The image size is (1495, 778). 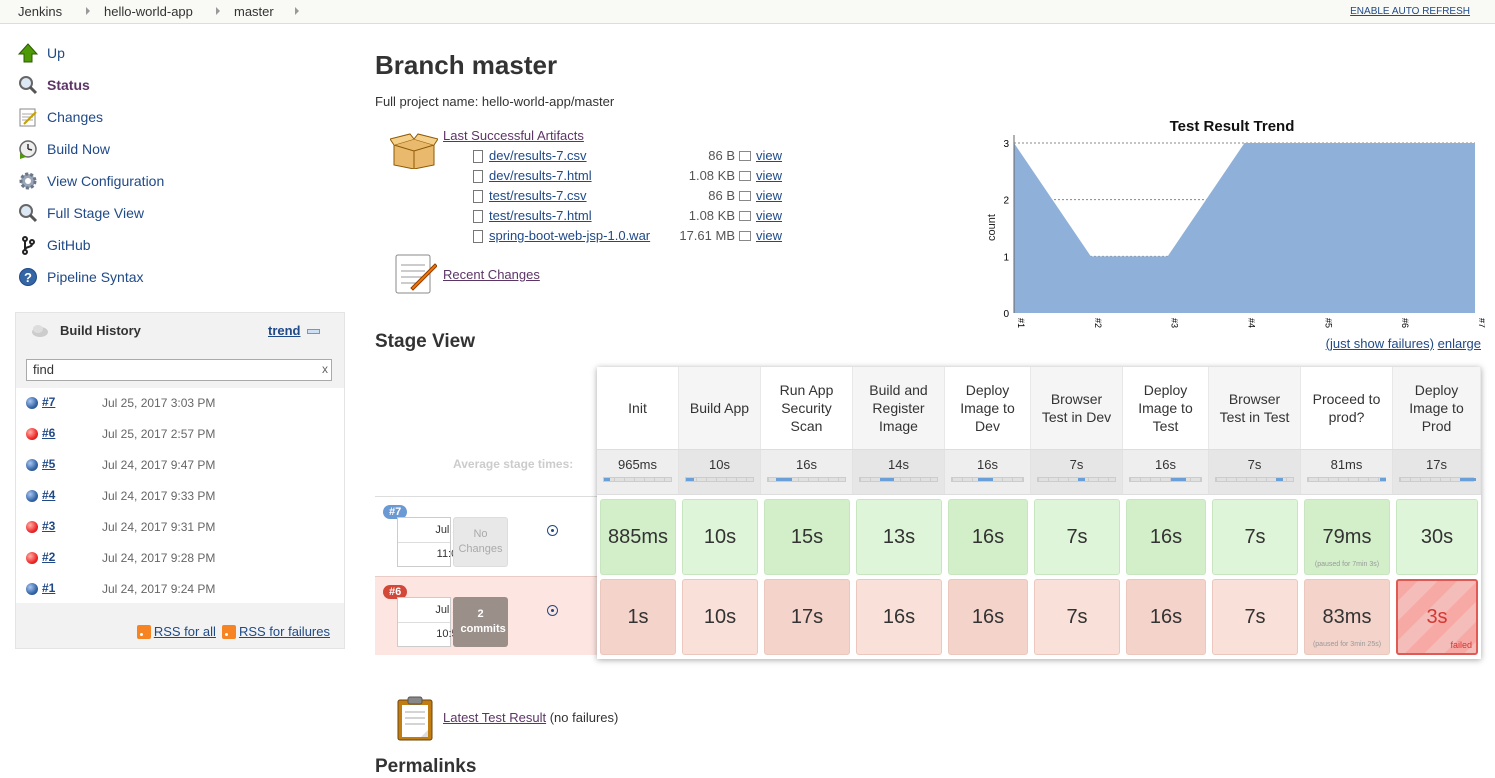 What do you see at coordinates (483, 621) in the screenshot?
I see `run-changes-label: 2 commits` at bounding box center [483, 621].